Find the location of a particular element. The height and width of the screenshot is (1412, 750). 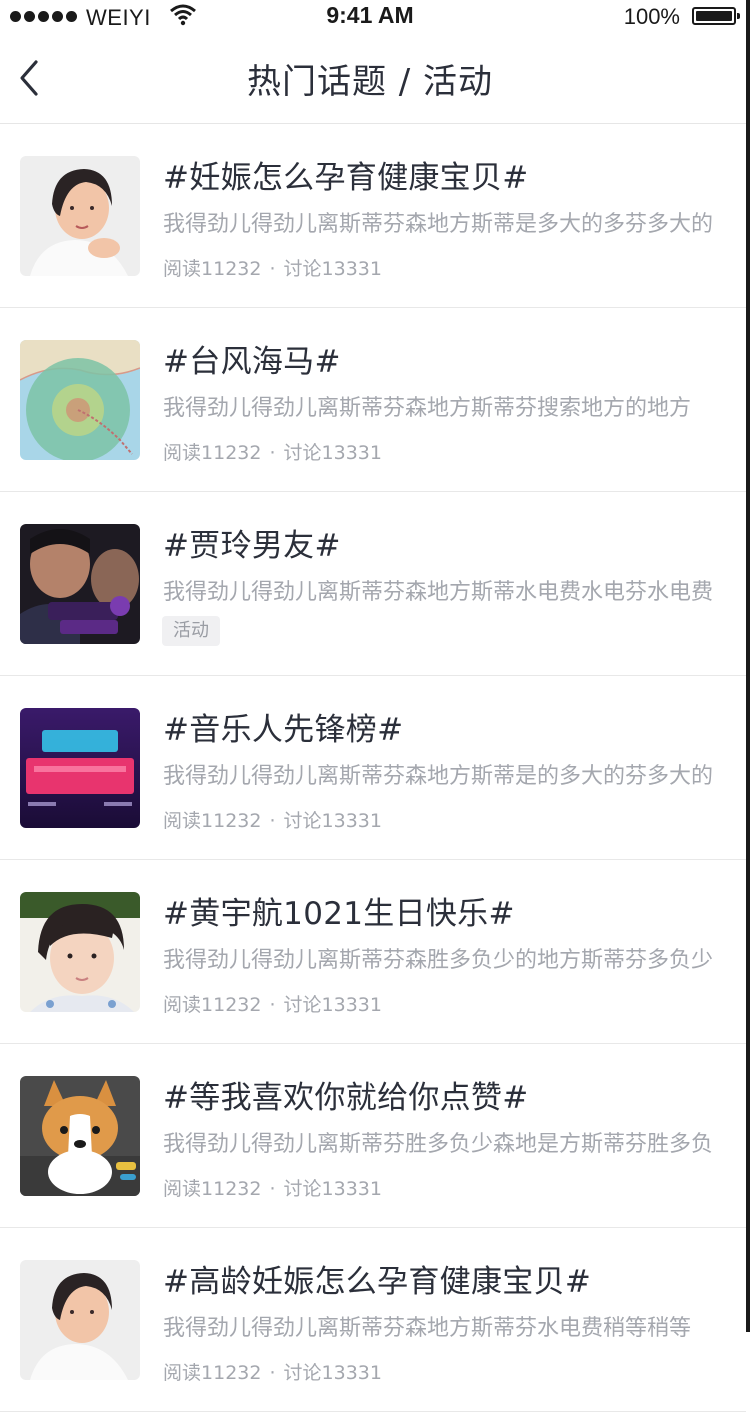

screen-edge is located at coordinates (748, 666).